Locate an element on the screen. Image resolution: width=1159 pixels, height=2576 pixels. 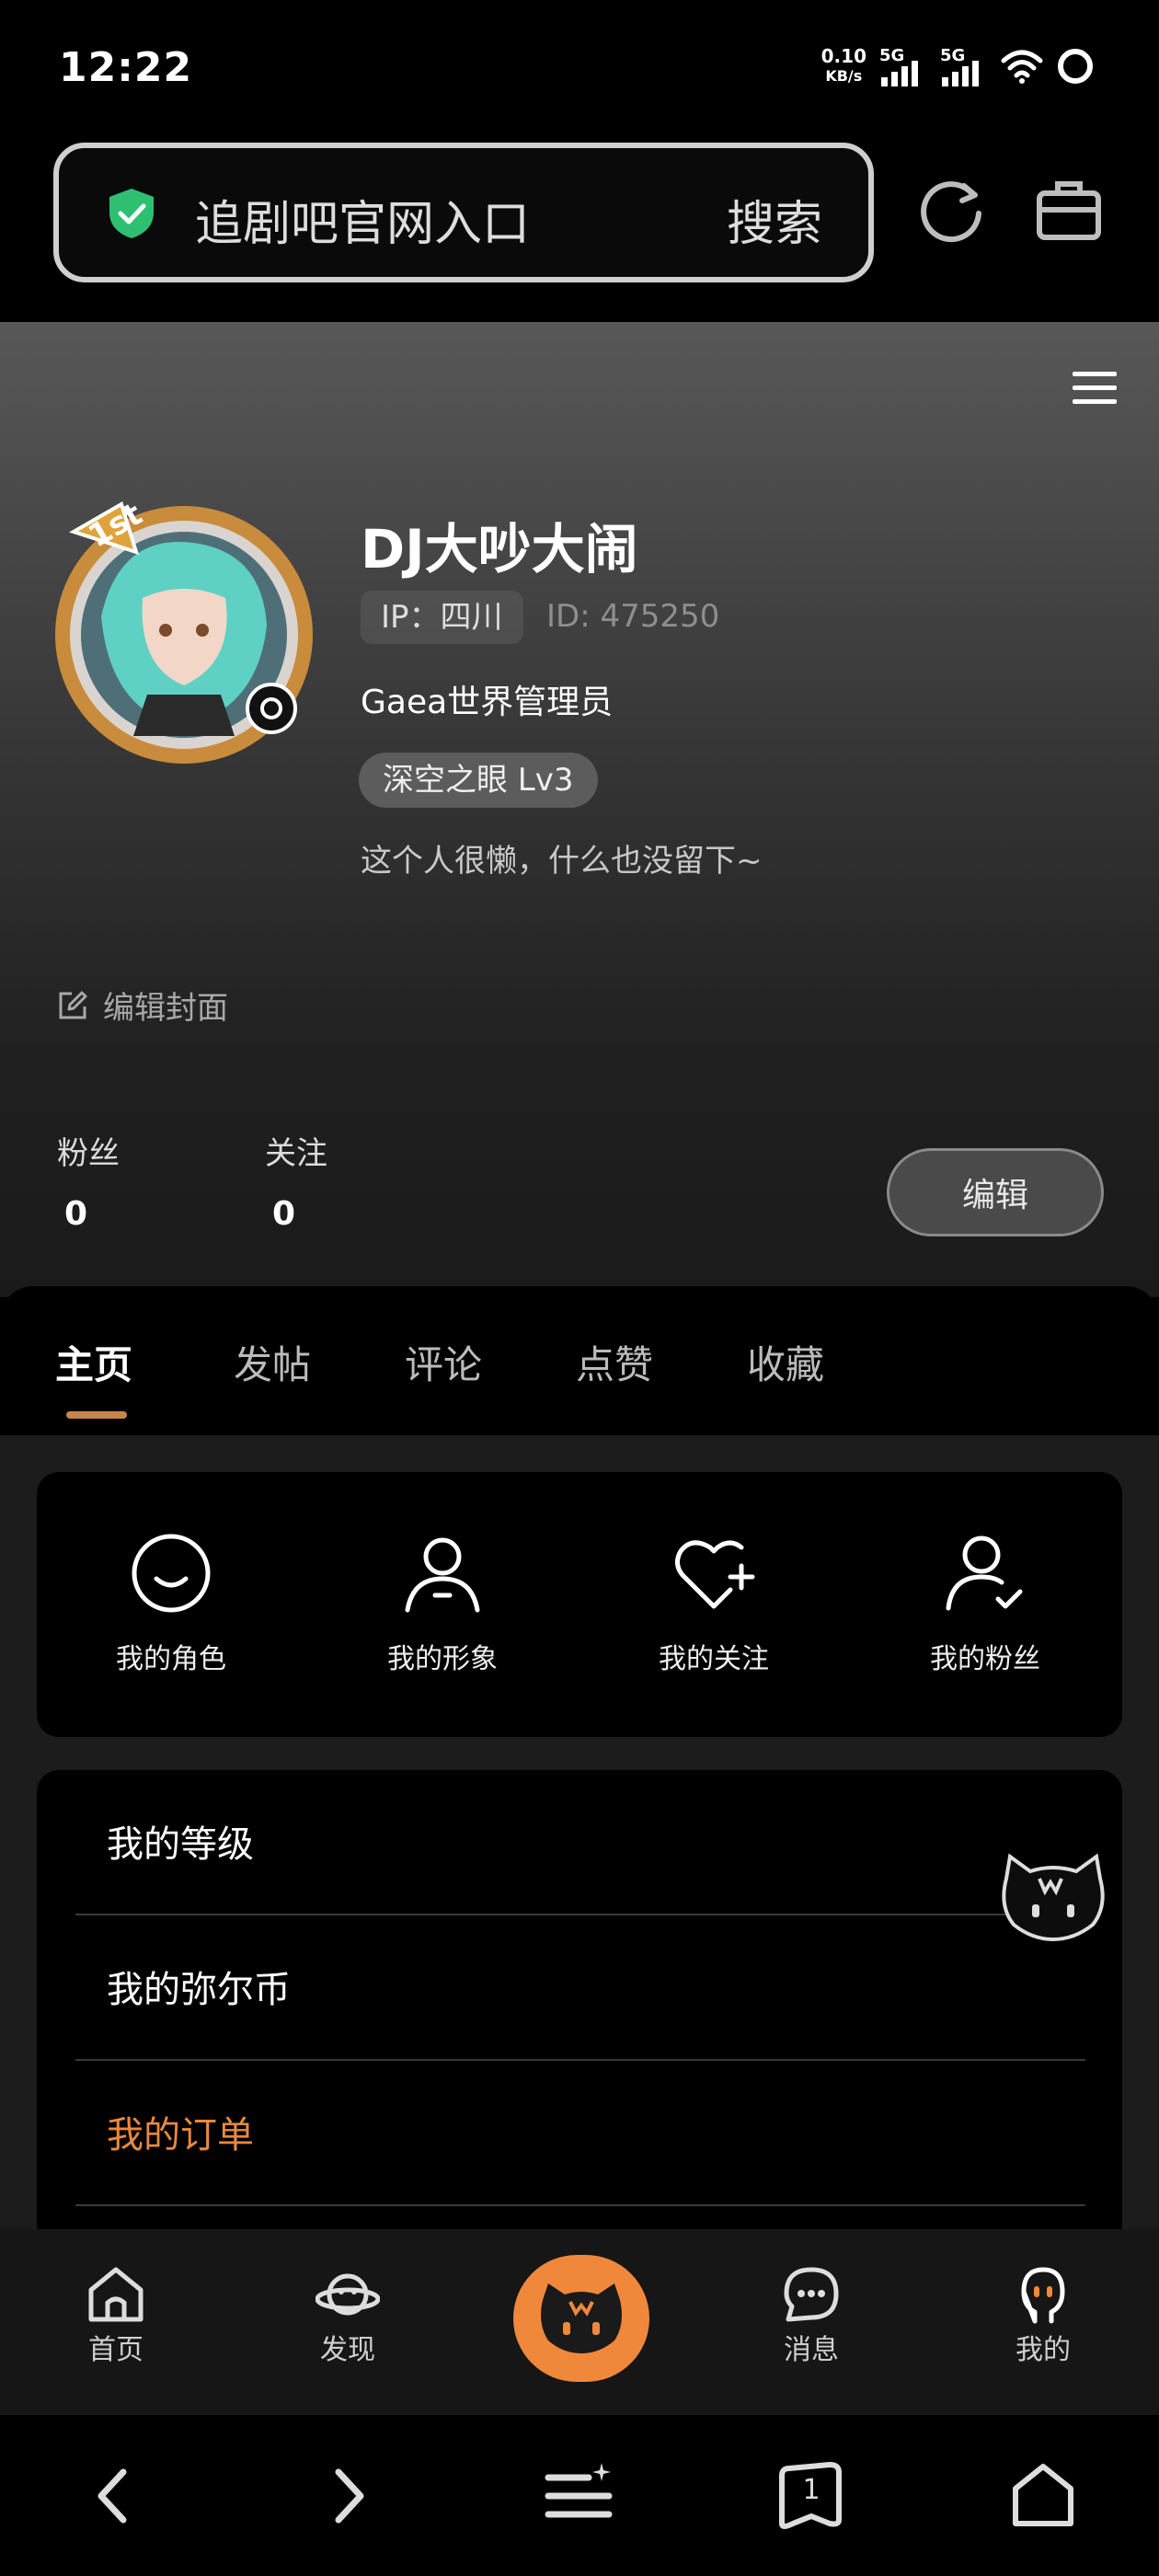
floating-mascot-icon is located at coordinates (1053, 1897).